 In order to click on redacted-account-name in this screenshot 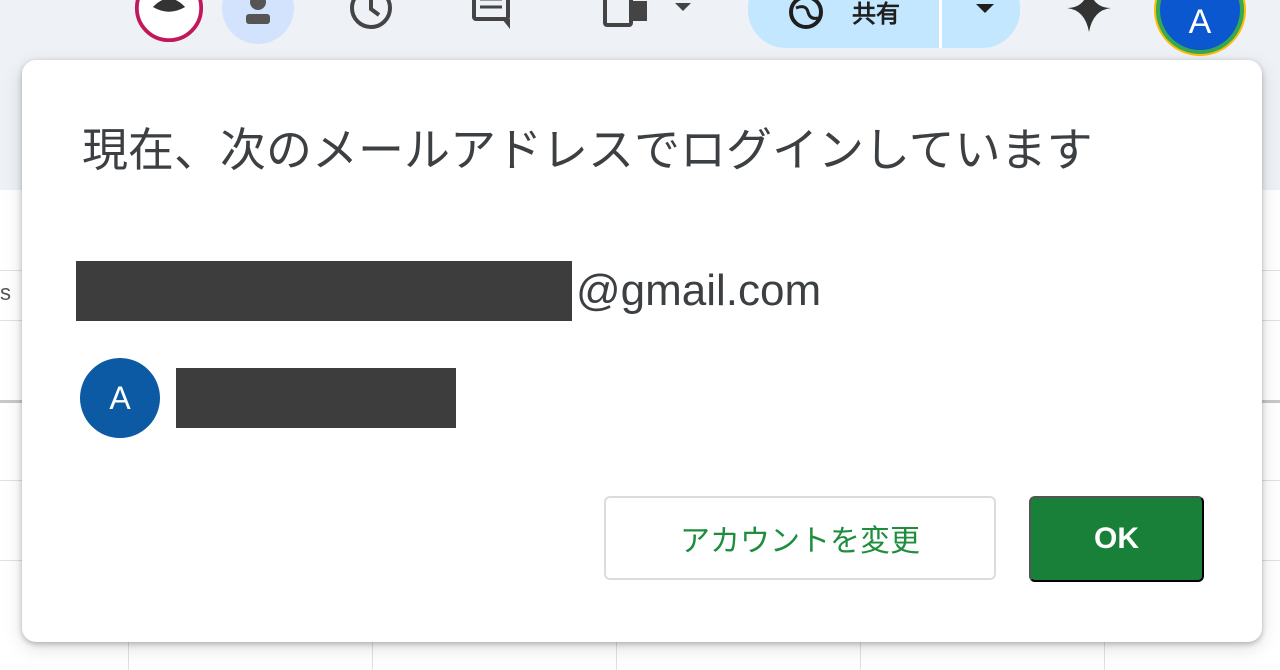, I will do `click(316, 398)`.